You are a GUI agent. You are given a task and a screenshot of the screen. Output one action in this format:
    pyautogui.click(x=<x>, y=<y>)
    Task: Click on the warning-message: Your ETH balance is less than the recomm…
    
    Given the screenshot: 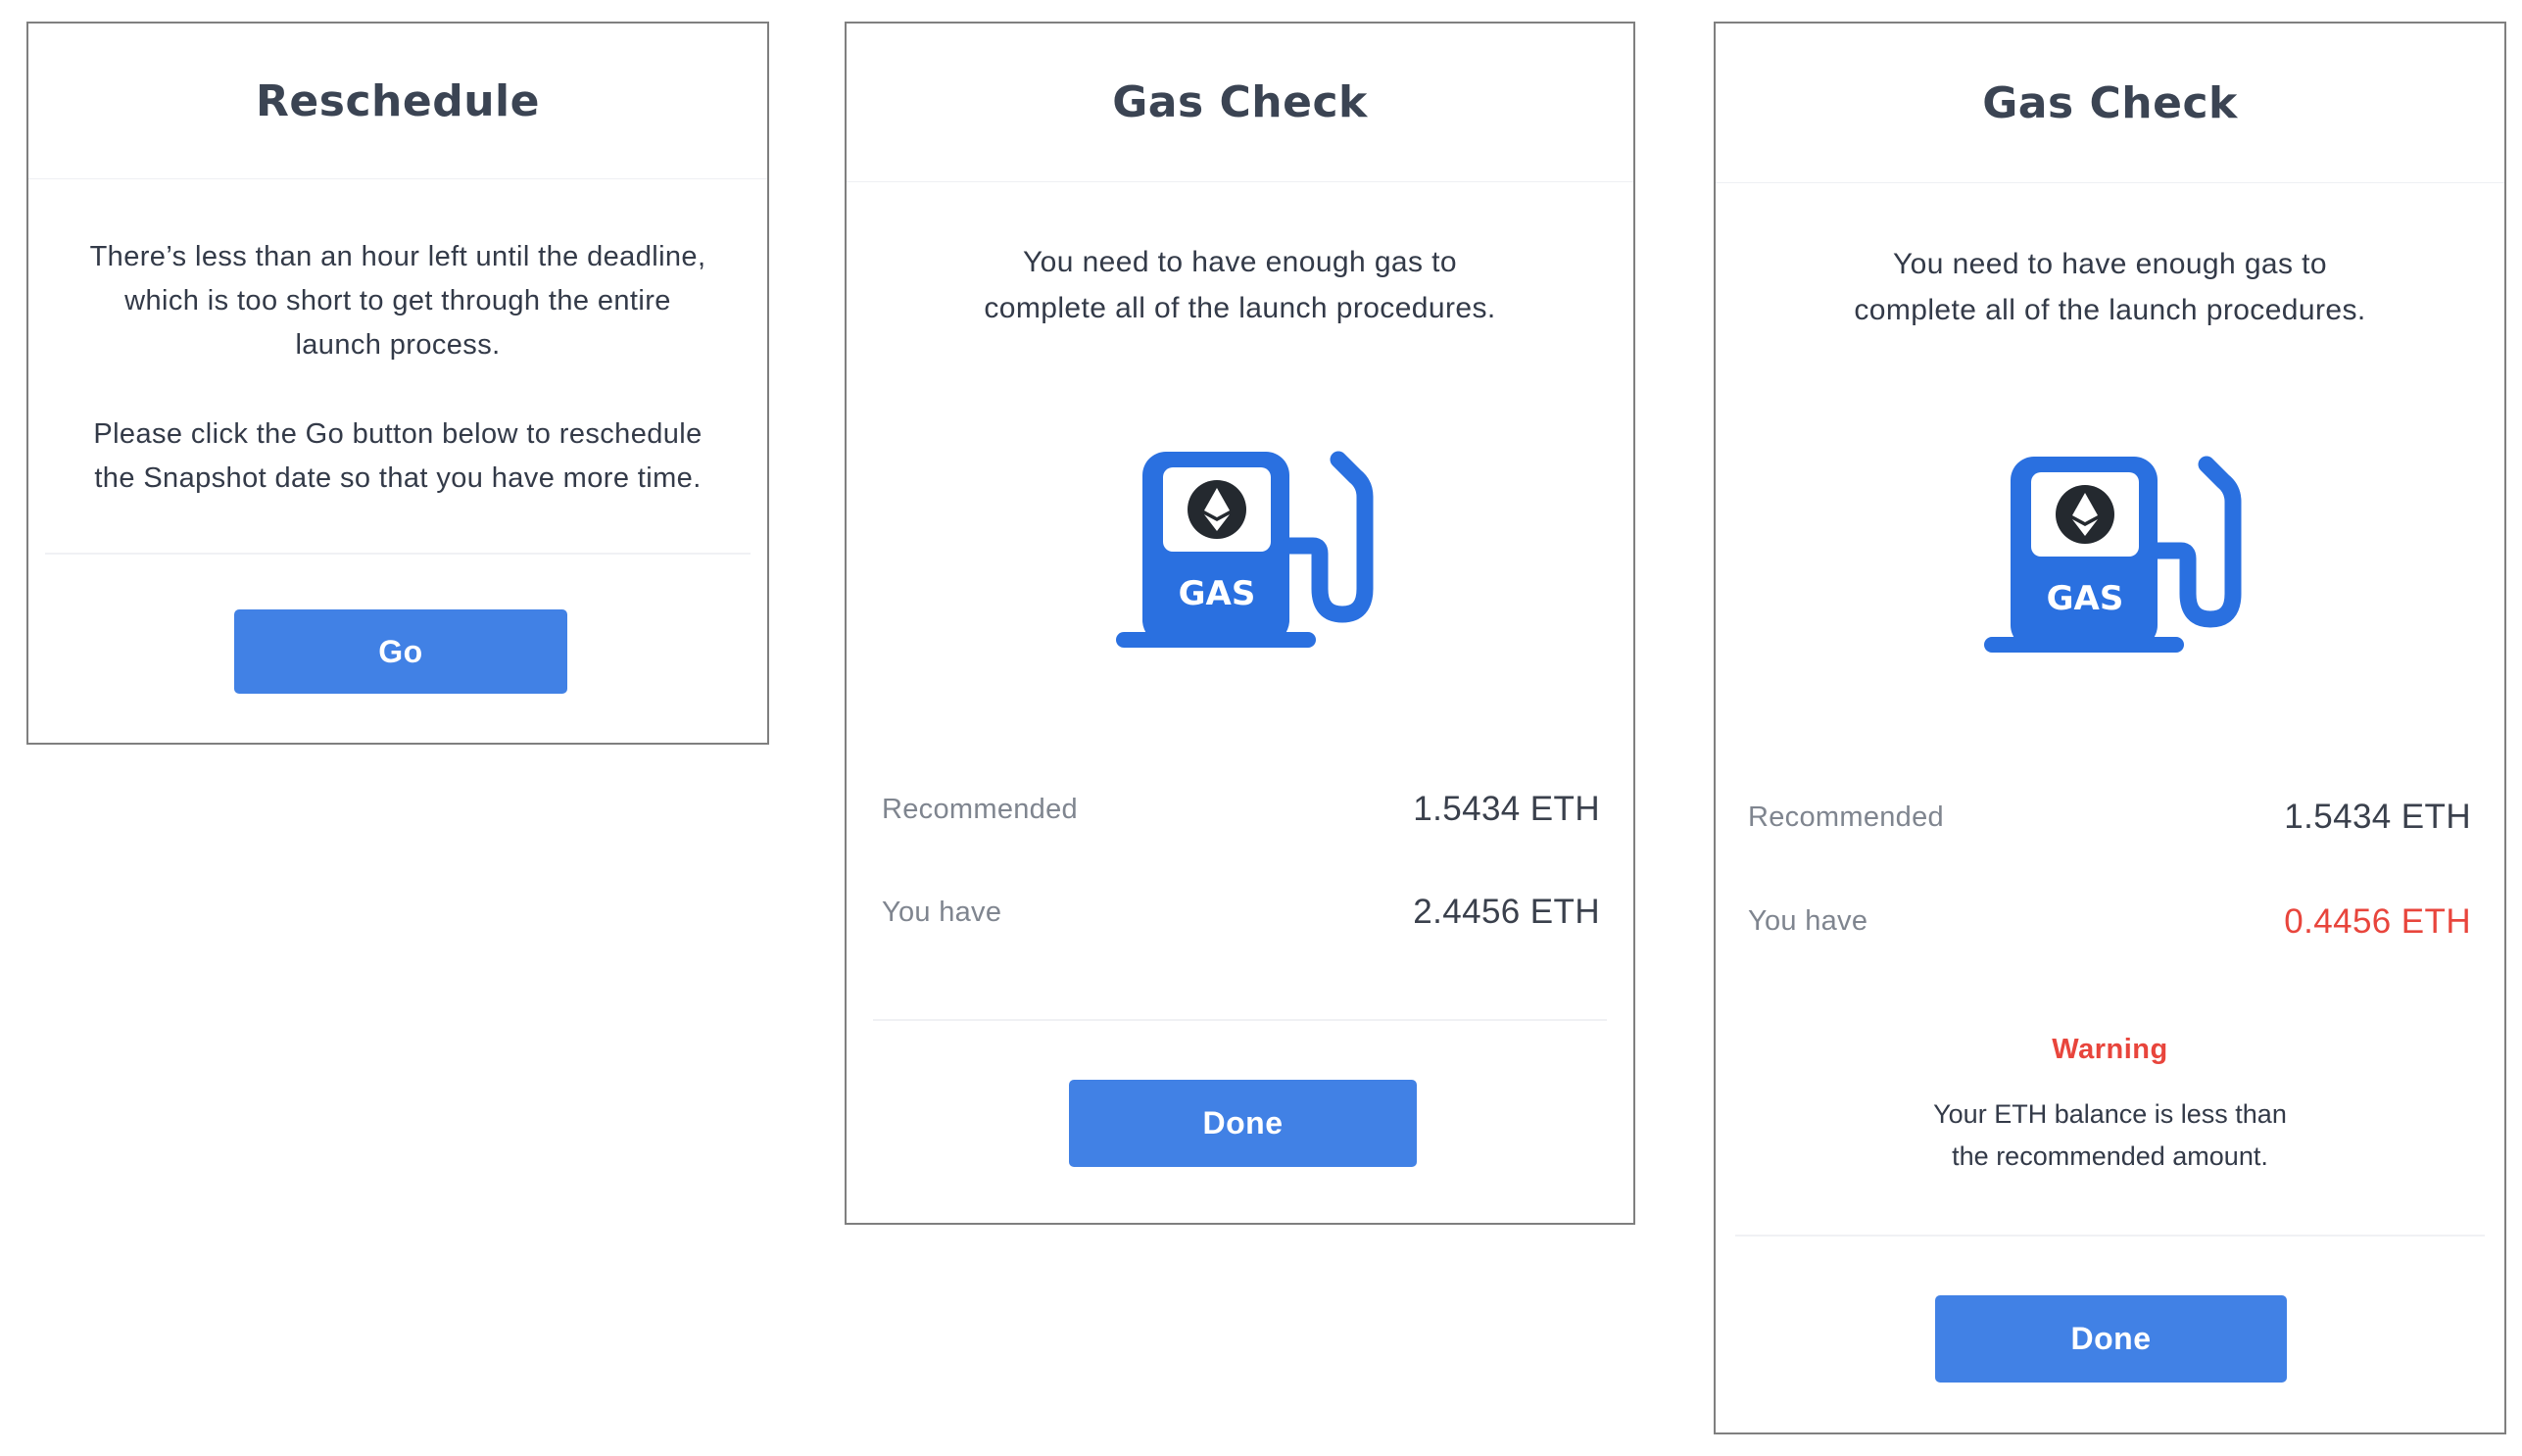 What is the action you would take?
    pyautogui.click(x=2110, y=1135)
    